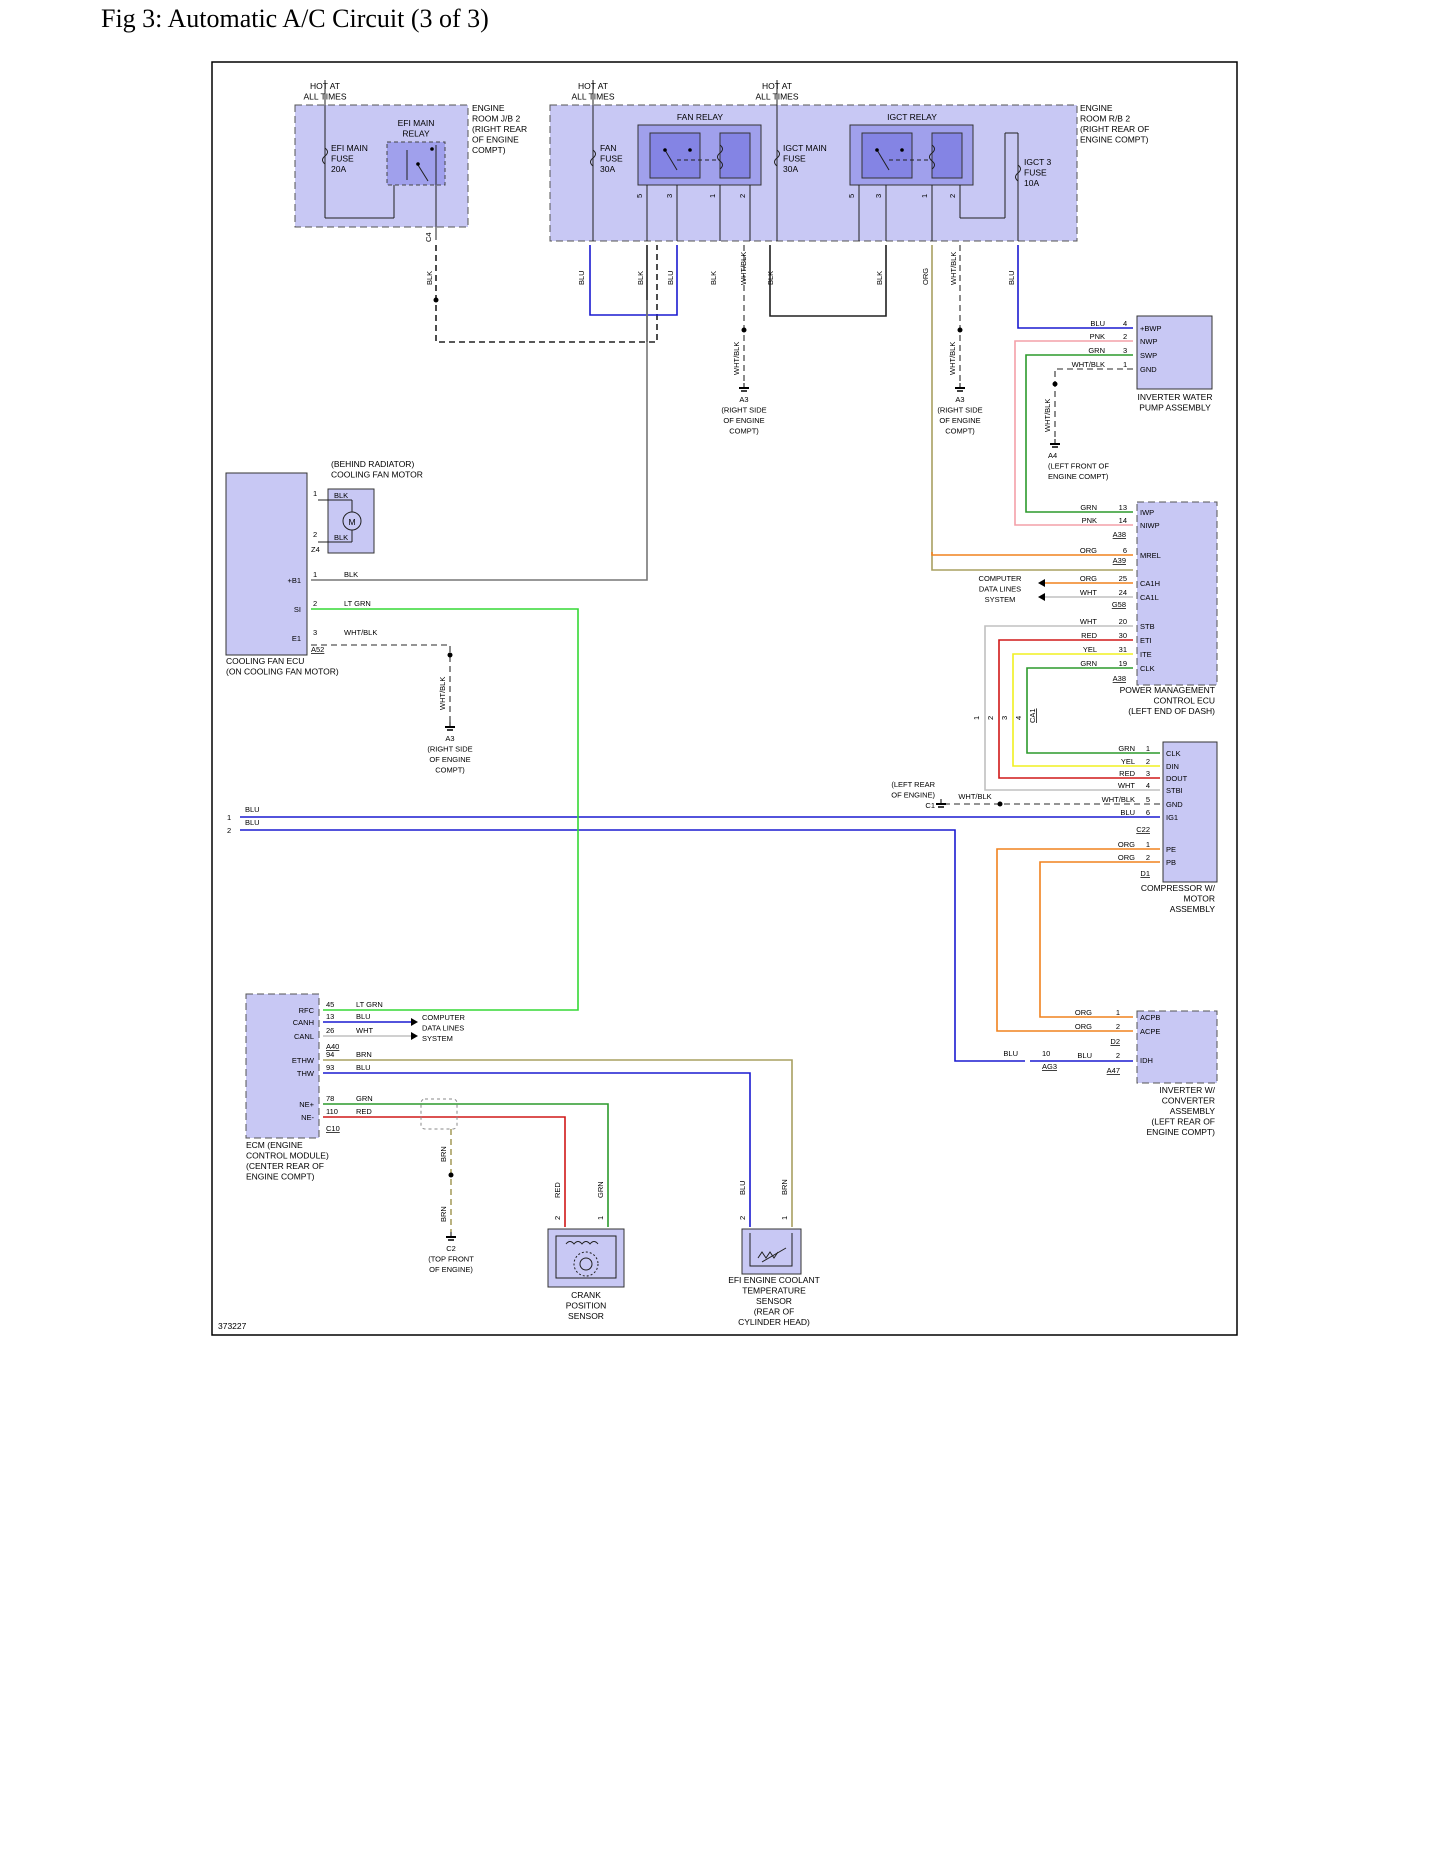 The image size is (1445, 1870). I want to click on pm-pin-num: 30, so click(1123, 635).